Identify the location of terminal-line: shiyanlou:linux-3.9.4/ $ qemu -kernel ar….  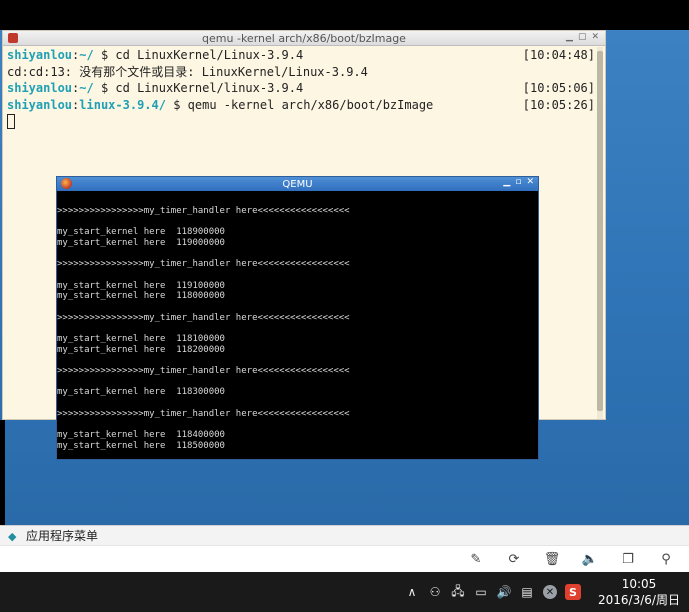
(301, 104).